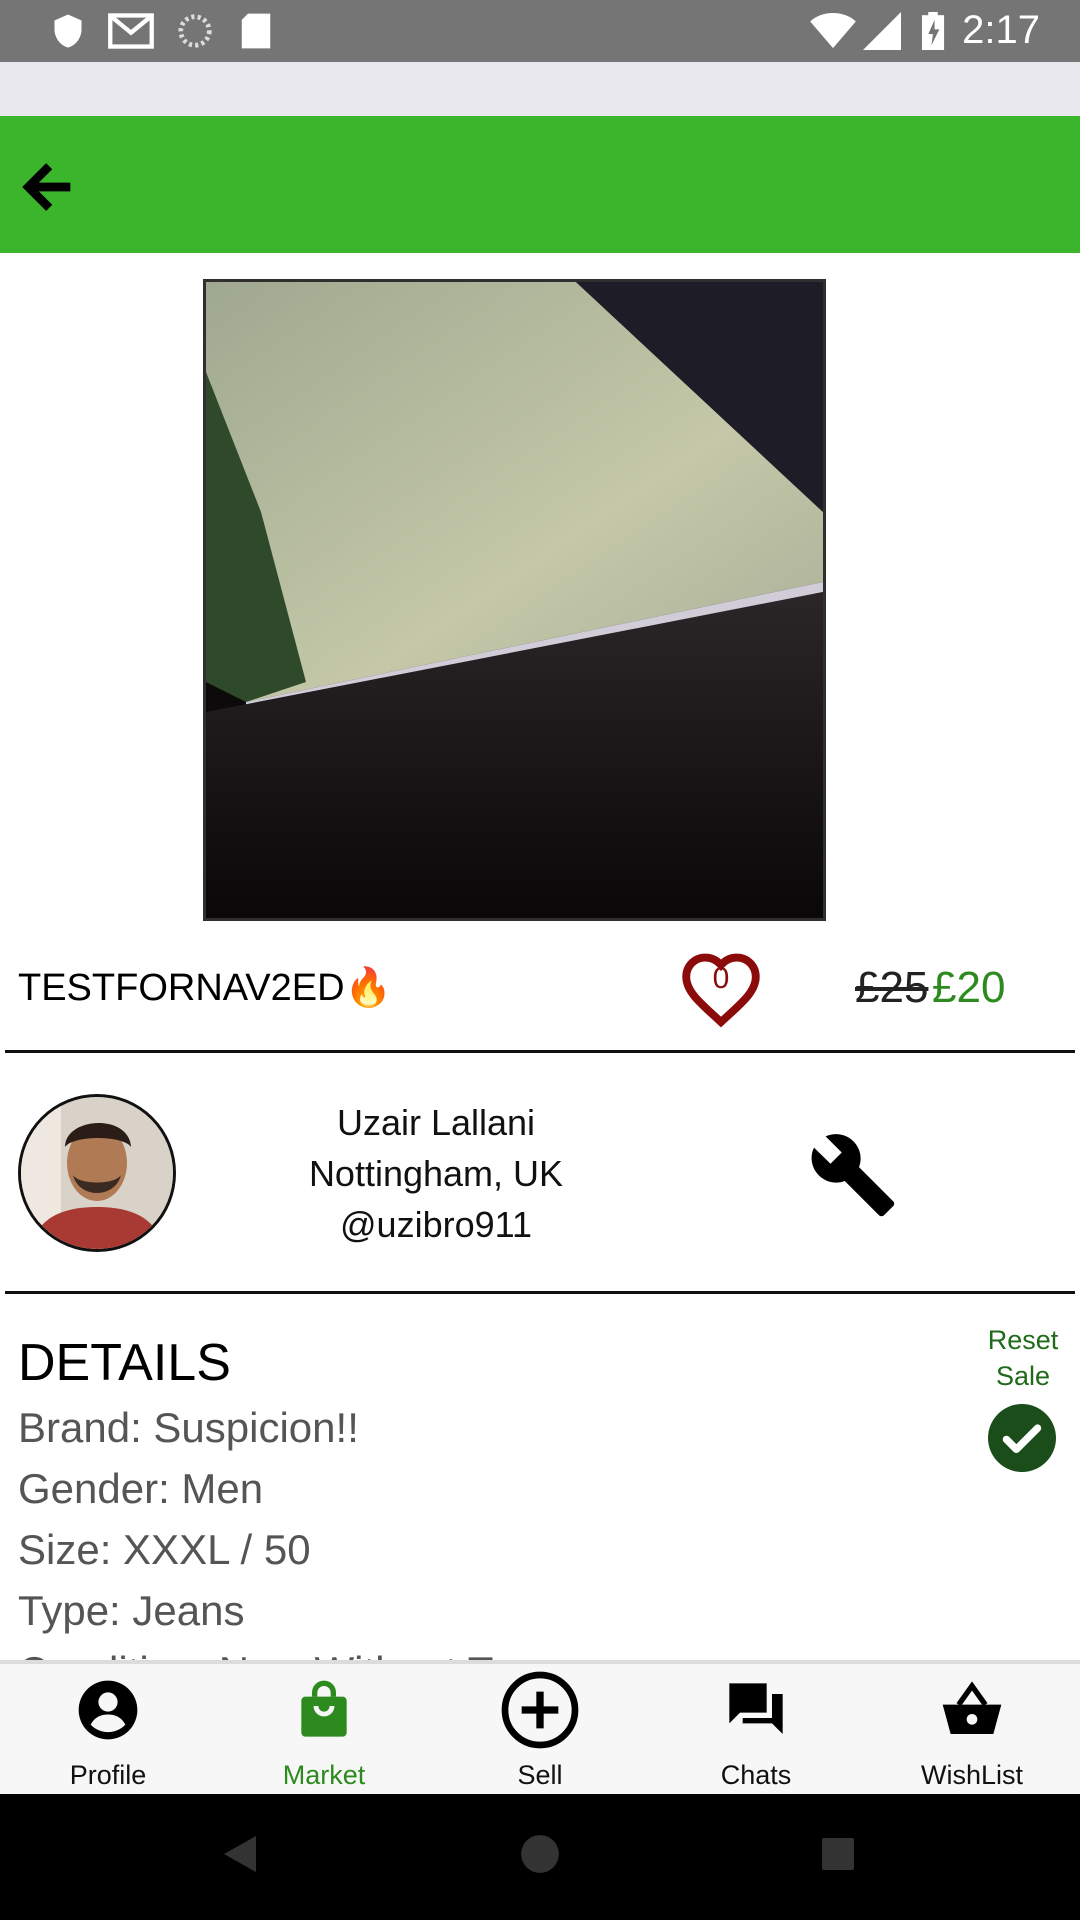 Image resolution: width=1080 pixels, height=1920 pixels. What do you see at coordinates (540, 89) in the screenshot?
I see `toolbar-spacer` at bounding box center [540, 89].